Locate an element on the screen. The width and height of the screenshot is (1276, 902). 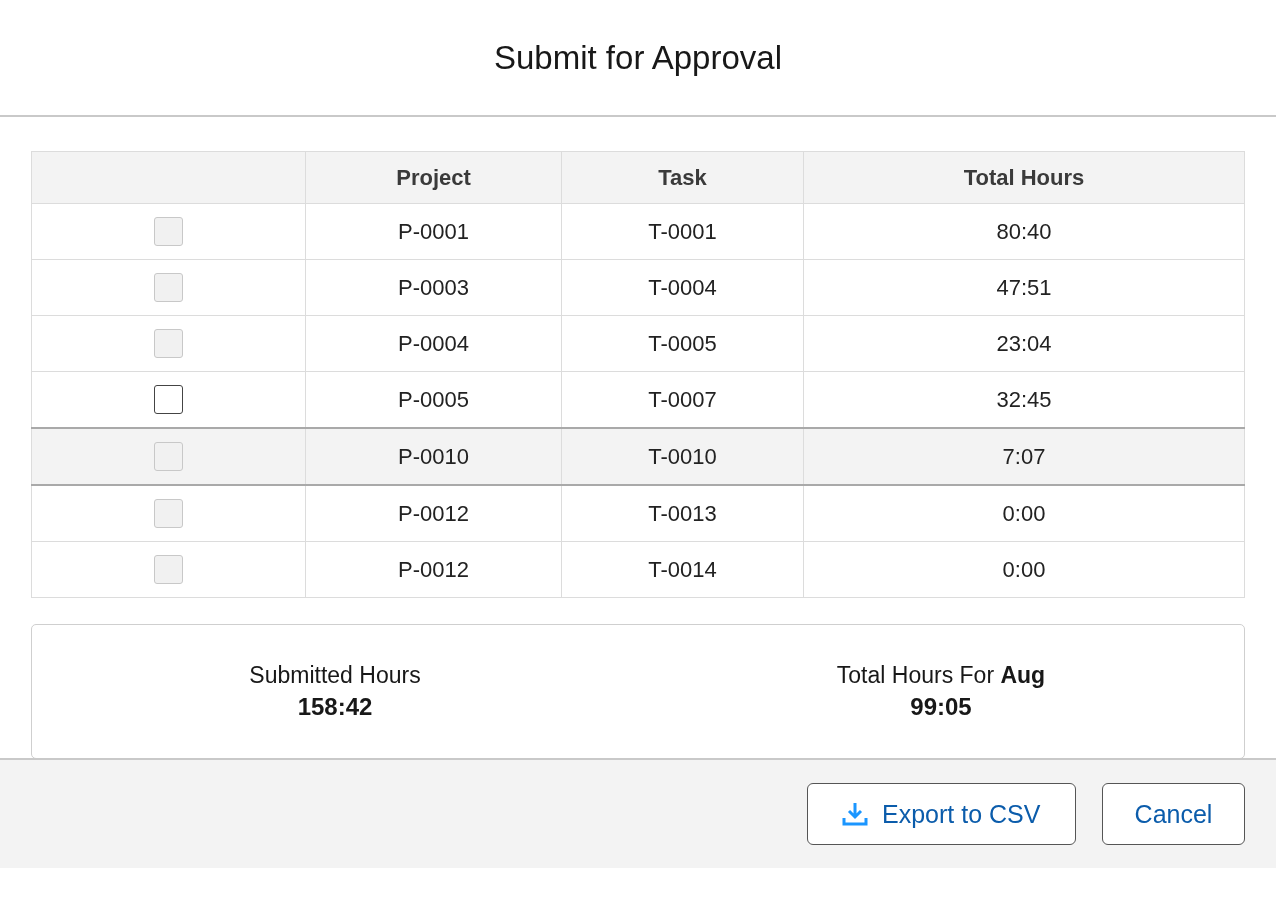
table-cell: 7:07 is located at coordinates (1024, 456).